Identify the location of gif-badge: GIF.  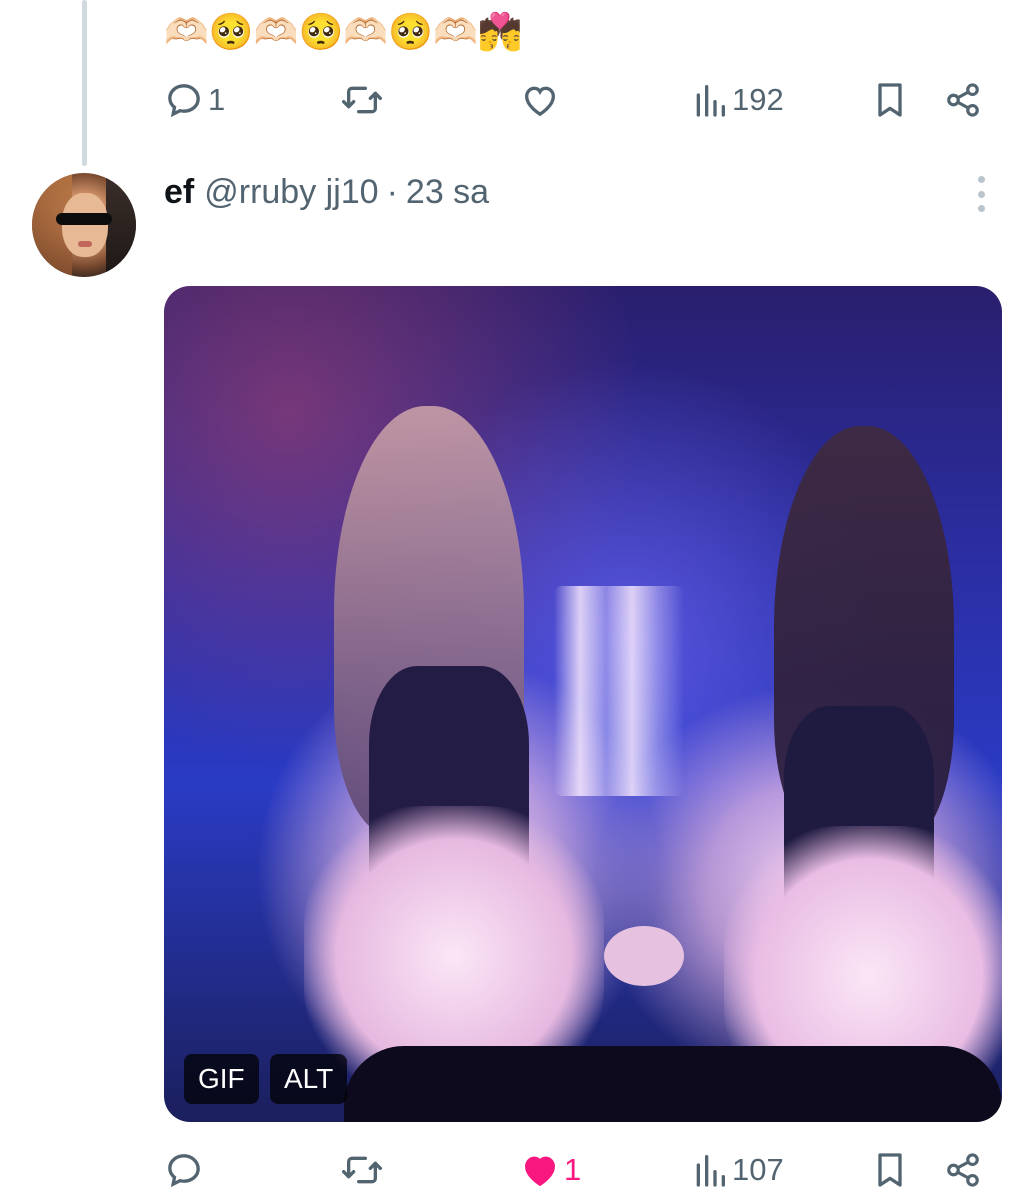
(221, 1079).